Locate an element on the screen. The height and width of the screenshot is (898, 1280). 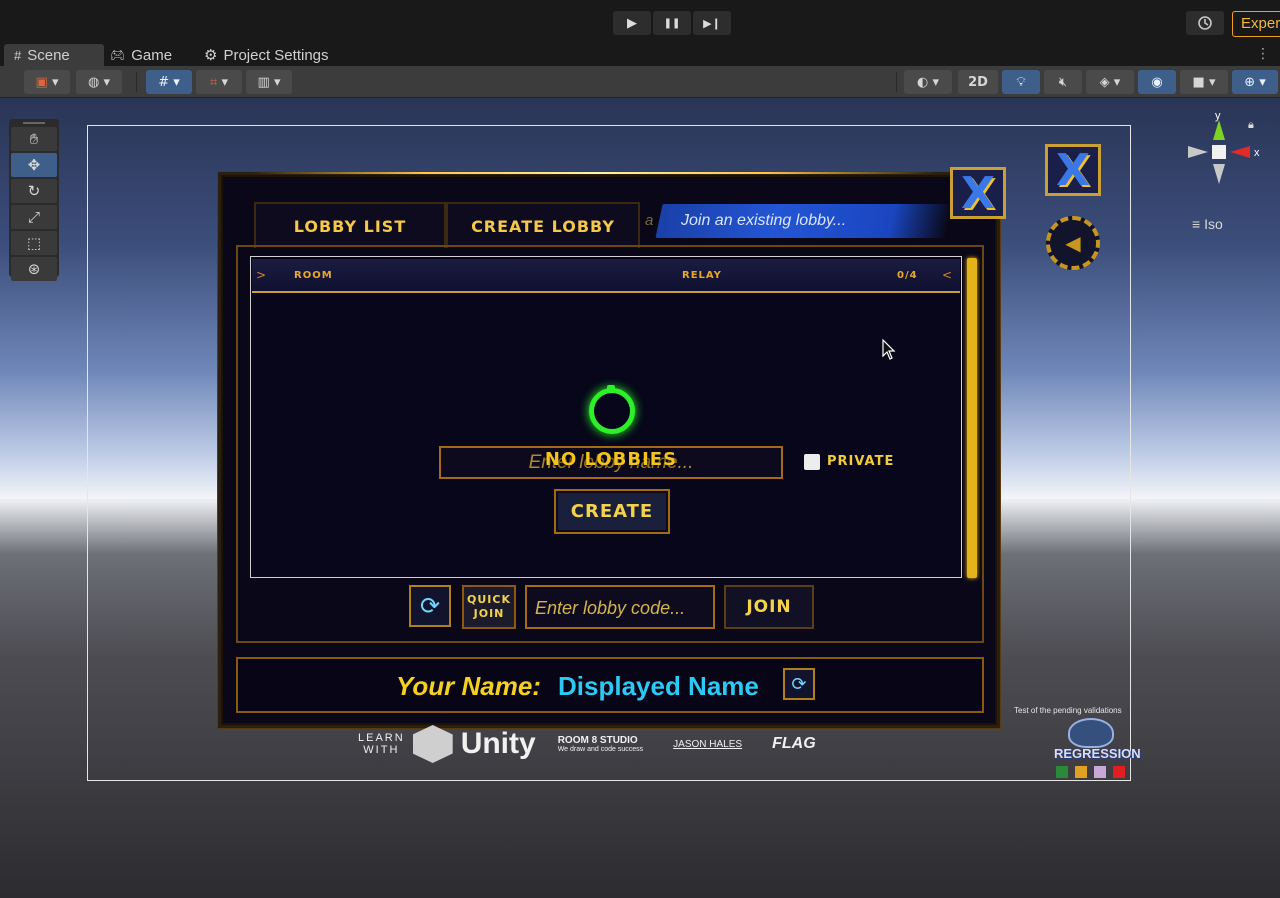
shading-icon: ◐ is located at coordinates (922, 82).